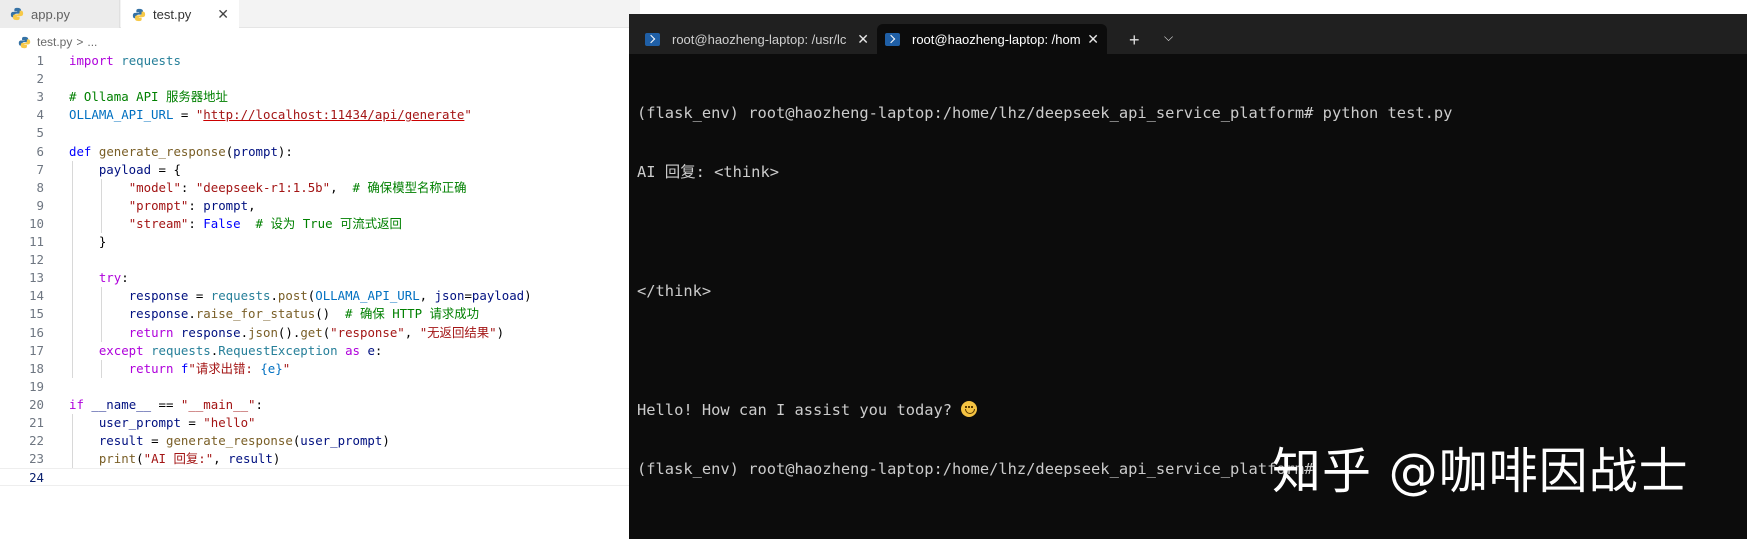 This screenshot has width=1747, height=539. Describe the element at coordinates (36, 350) in the screenshot. I see `line-number: 17` at that location.